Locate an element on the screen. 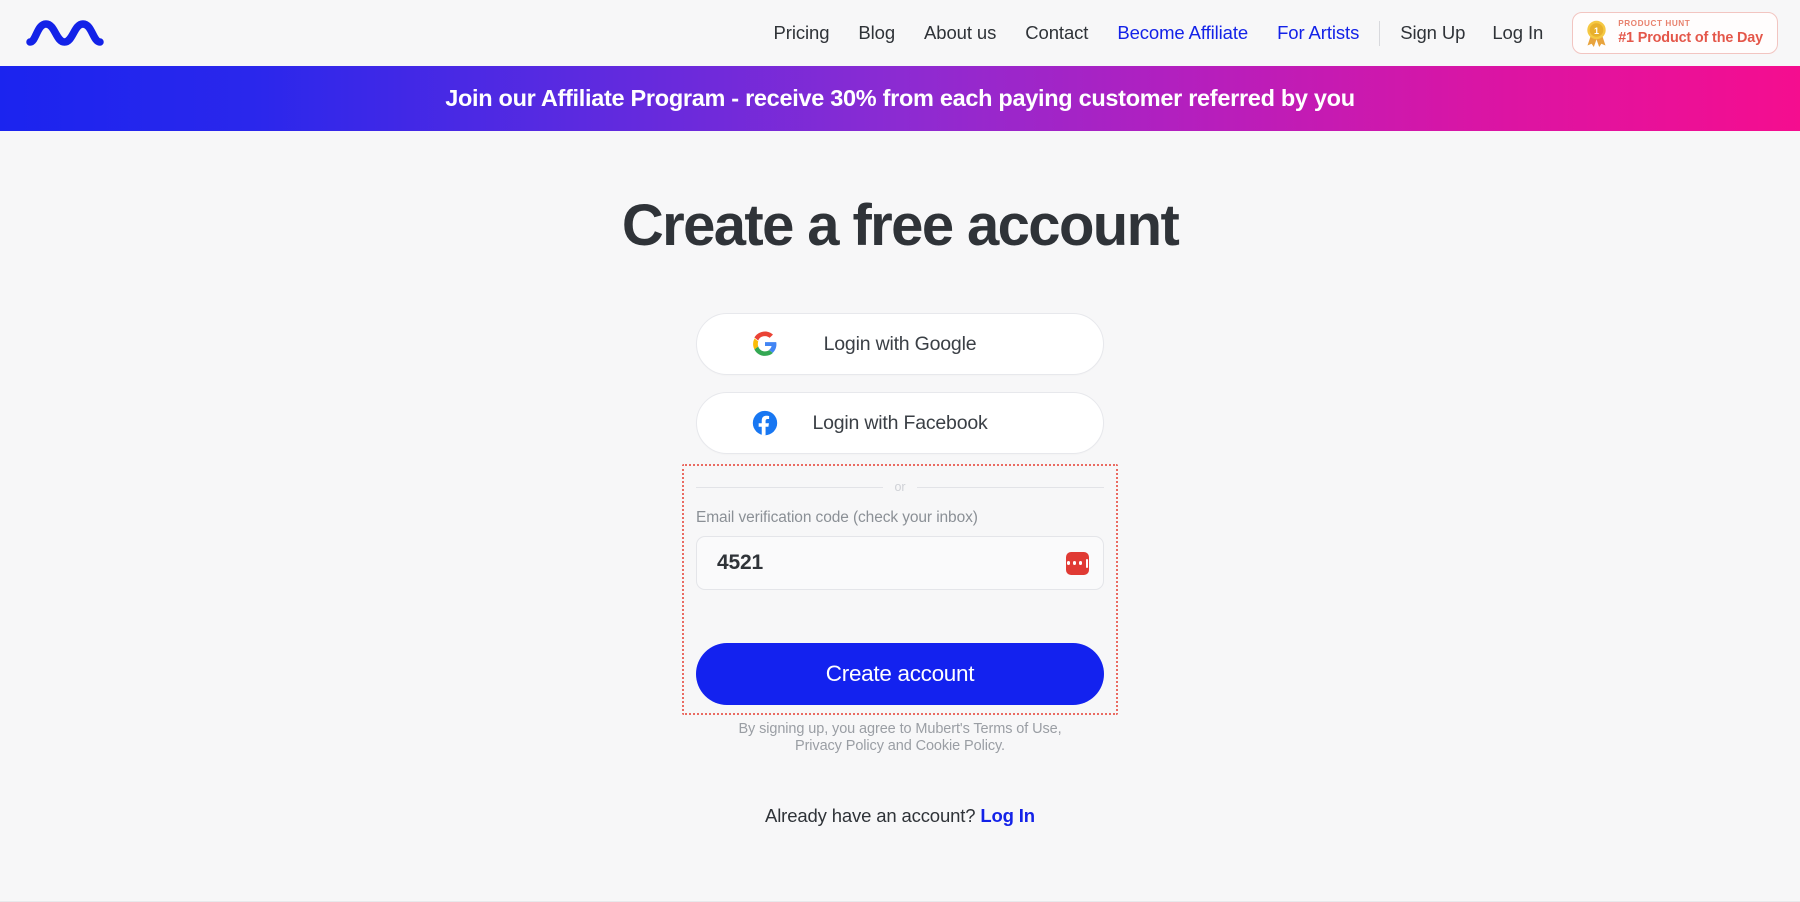 This screenshot has height=902, width=1800. divider-line-left is located at coordinates (790, 487).